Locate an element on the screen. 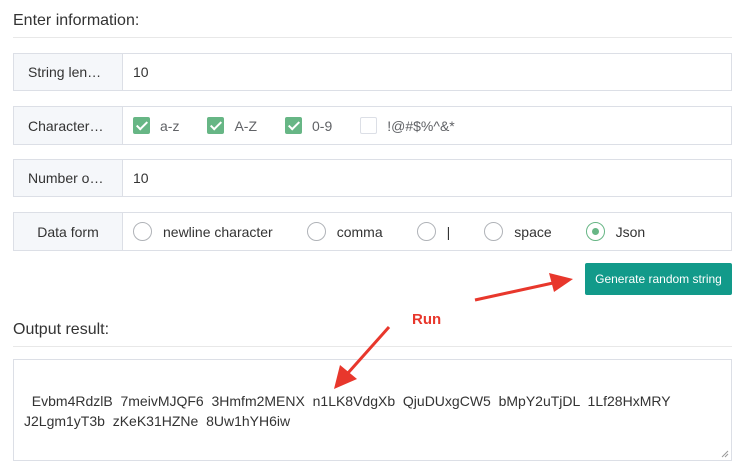  radio-newline-circle is located at coordinates (142, 231).